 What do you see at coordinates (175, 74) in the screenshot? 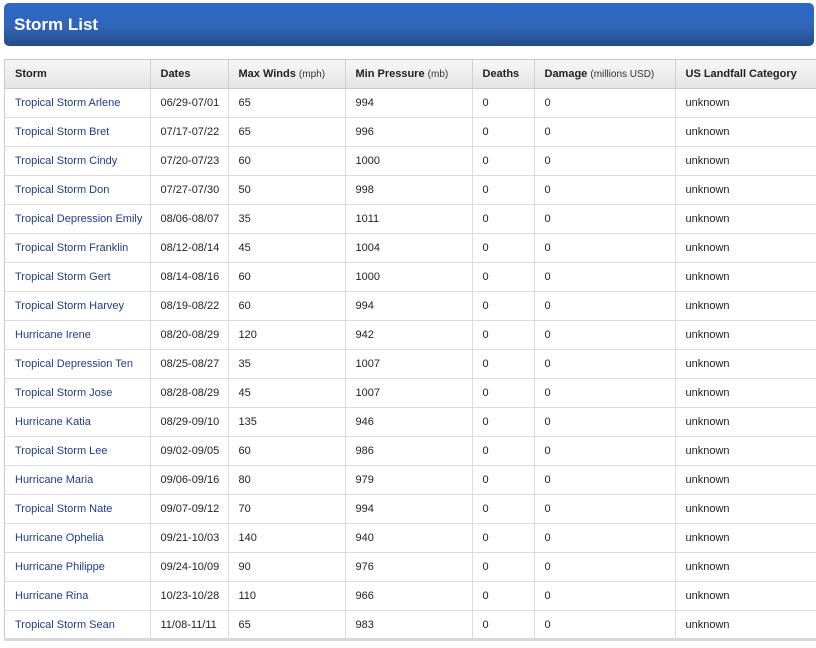
I see `column-header-label: Dates` at bounding box center [175, 74].